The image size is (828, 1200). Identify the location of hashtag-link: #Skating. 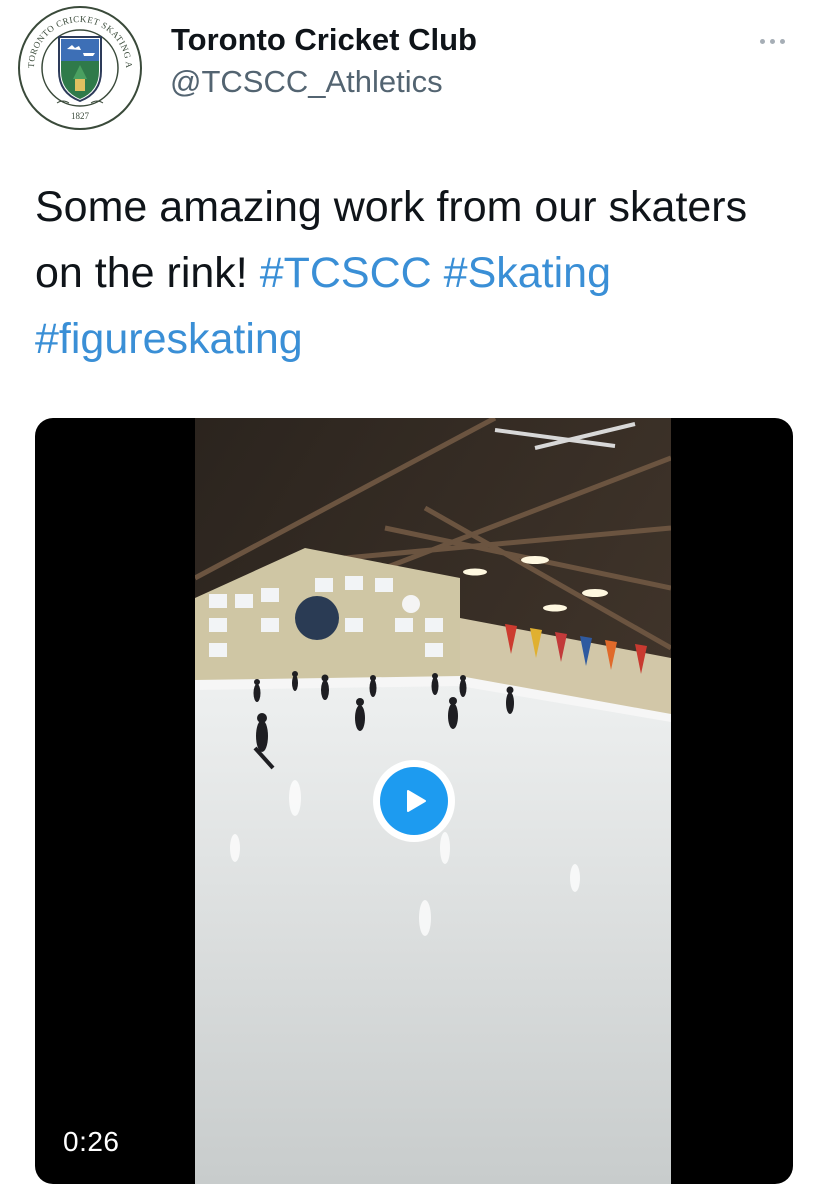
(527, 273).